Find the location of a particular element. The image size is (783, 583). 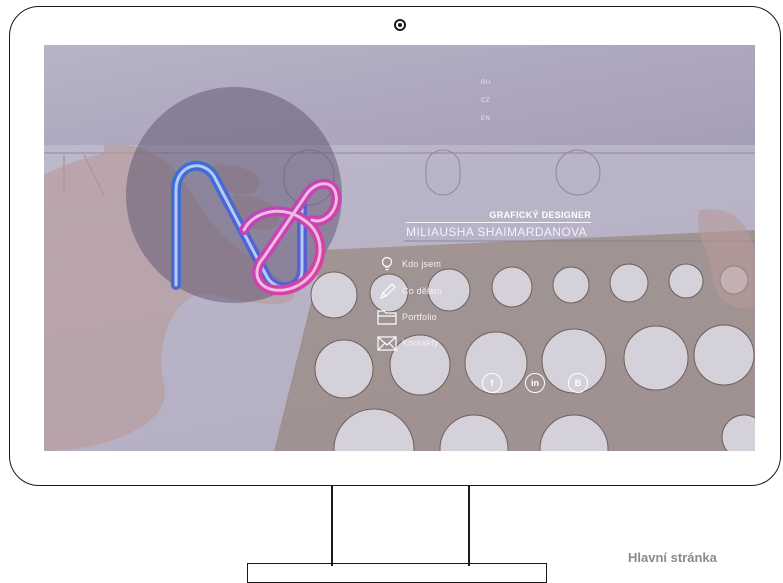

language-ru: RU is located at coordinates (486, 83).